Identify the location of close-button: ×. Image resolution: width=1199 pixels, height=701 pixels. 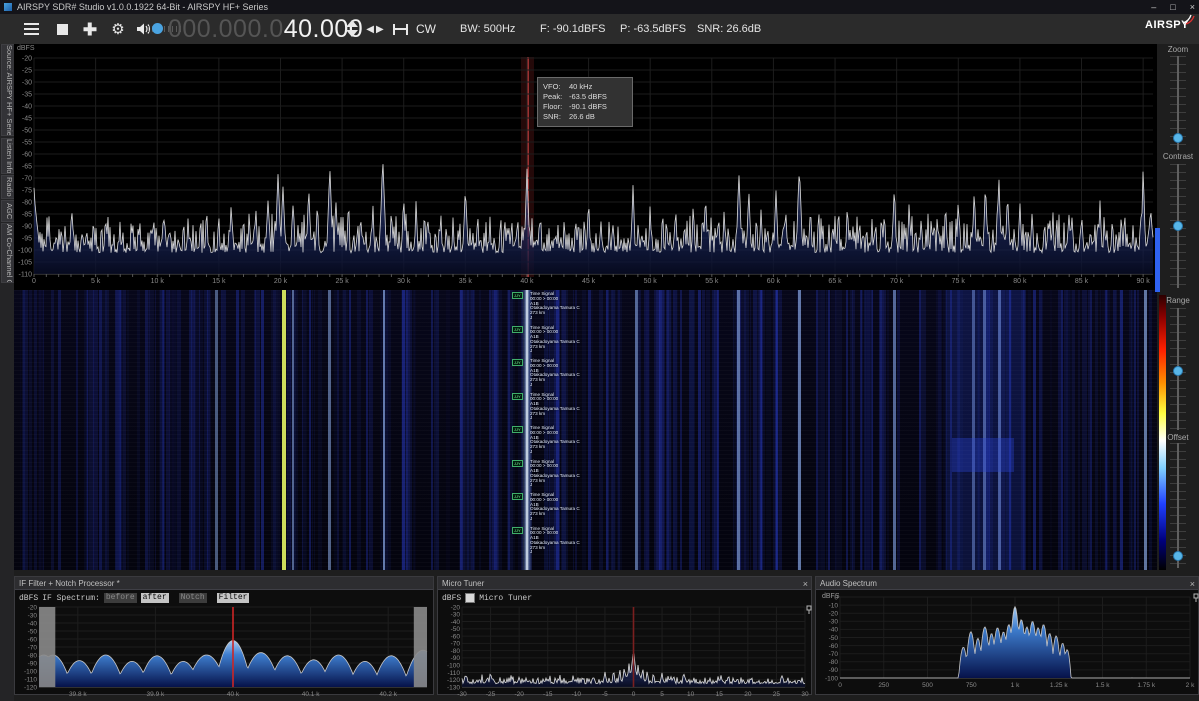
(1192, 7).